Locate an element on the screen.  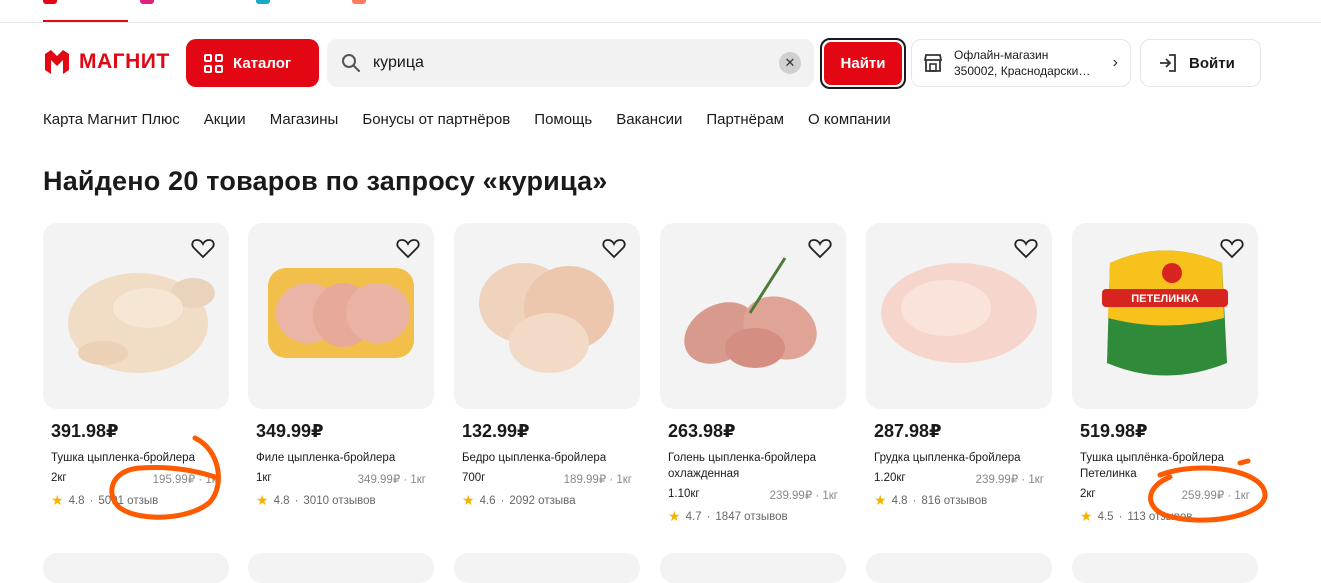
nav-item-stores: Магазины is located at coordinates (304, 119).